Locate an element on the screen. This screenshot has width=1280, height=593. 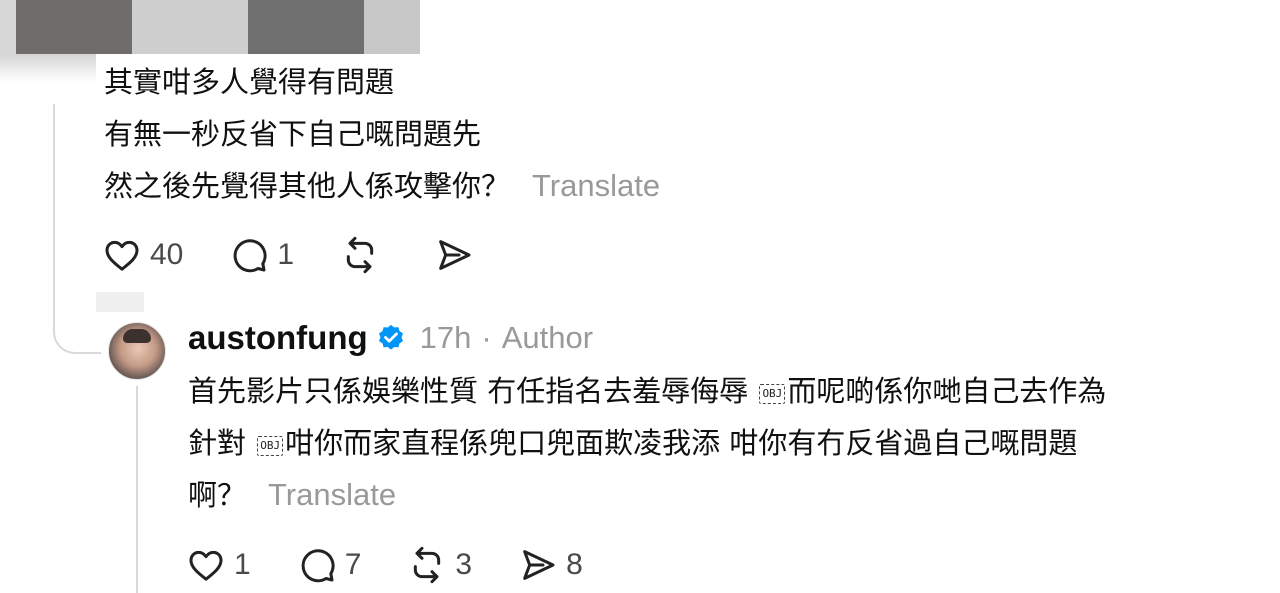
reply-count: 1 is located at coordinates (286, 254).